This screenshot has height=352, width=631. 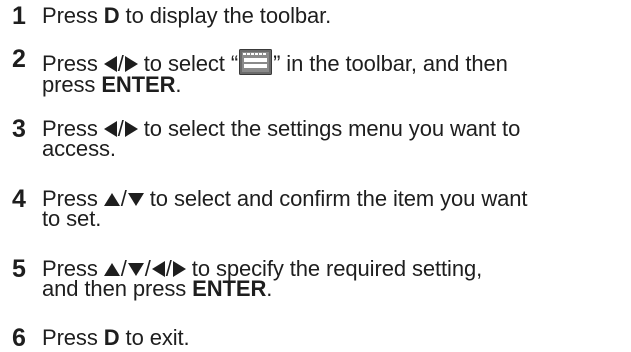 What do you see at coordinates (19, 16) in the screenshot?
I see `step-number: 1` at bounding box center [19, 16].